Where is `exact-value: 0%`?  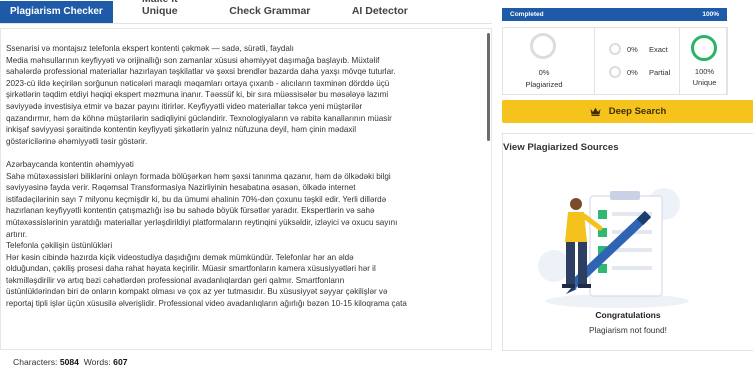
exact-value: 0% is located at coordinates (632, 49).